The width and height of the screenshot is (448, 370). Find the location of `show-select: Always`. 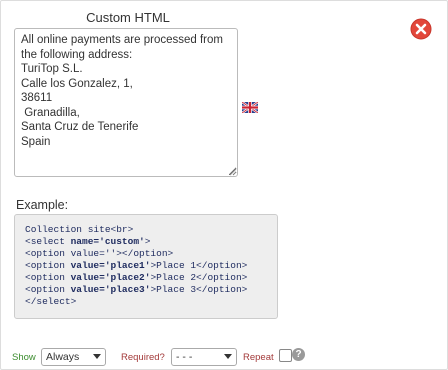

show-select: Always is located at coordinates (73, 357).